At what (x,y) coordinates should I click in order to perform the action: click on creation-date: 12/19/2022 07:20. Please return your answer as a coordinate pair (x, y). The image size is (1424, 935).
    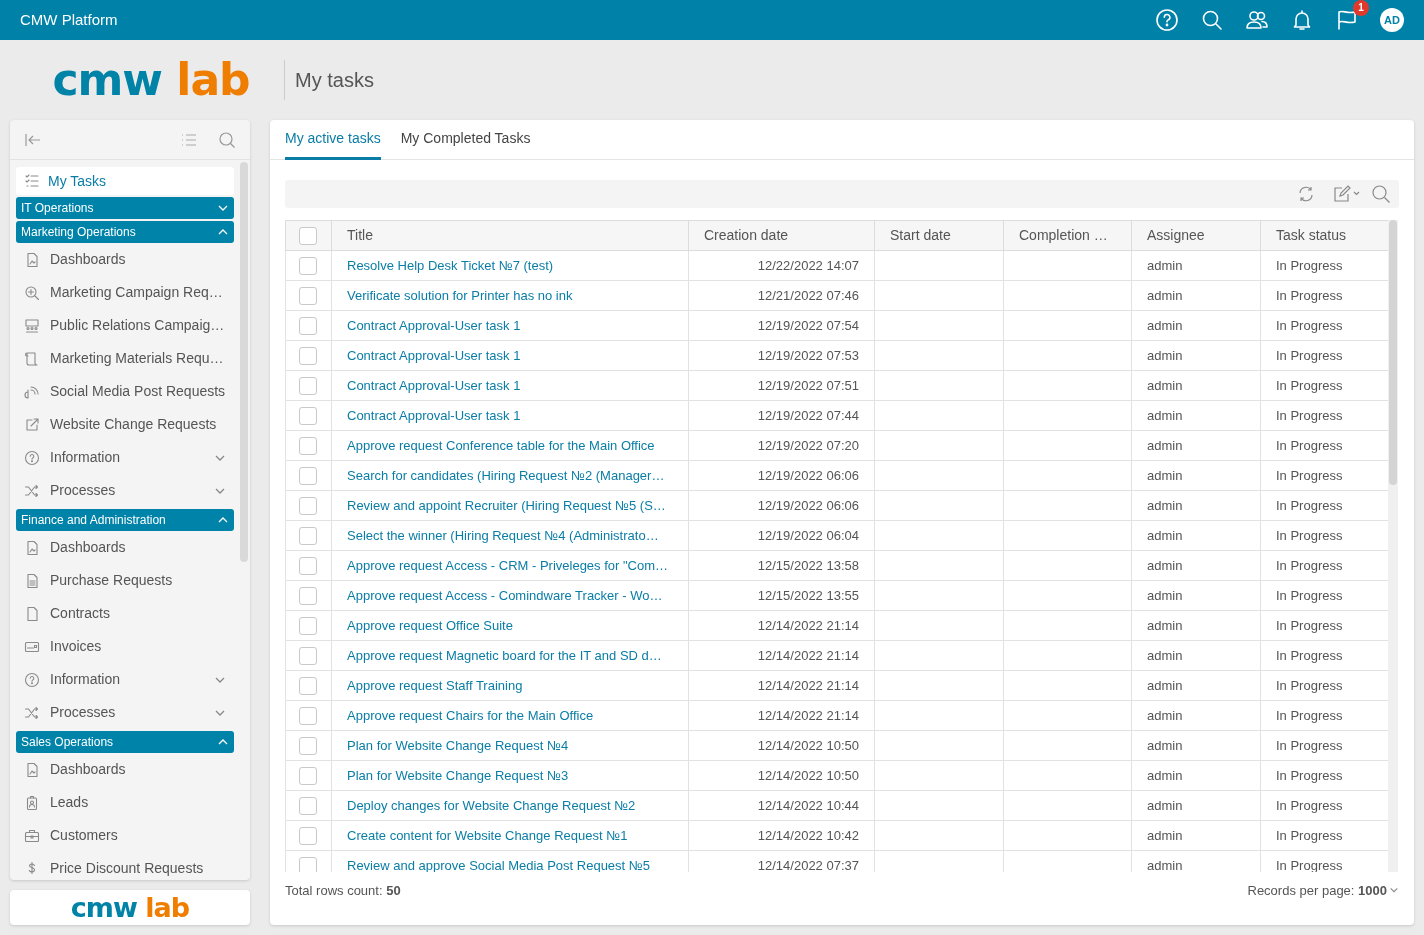
    Looking at the image, I should click on (808, 445).